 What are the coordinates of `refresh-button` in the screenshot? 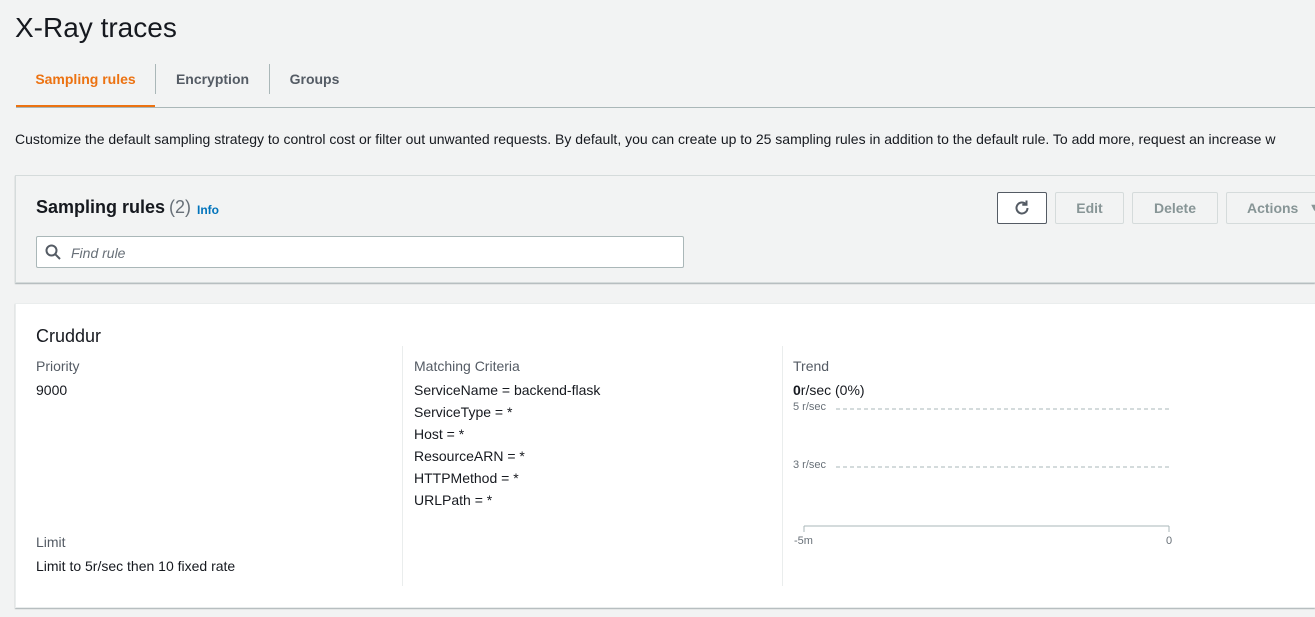 It's located at (1022, 208).